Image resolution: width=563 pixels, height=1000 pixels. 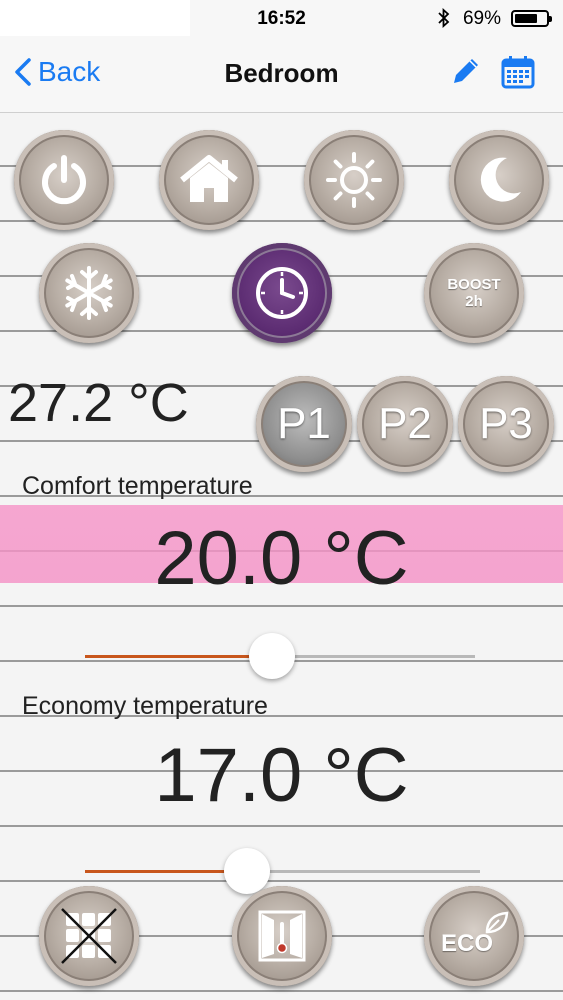 I want to click on night-button, so click(x=499, y=180).